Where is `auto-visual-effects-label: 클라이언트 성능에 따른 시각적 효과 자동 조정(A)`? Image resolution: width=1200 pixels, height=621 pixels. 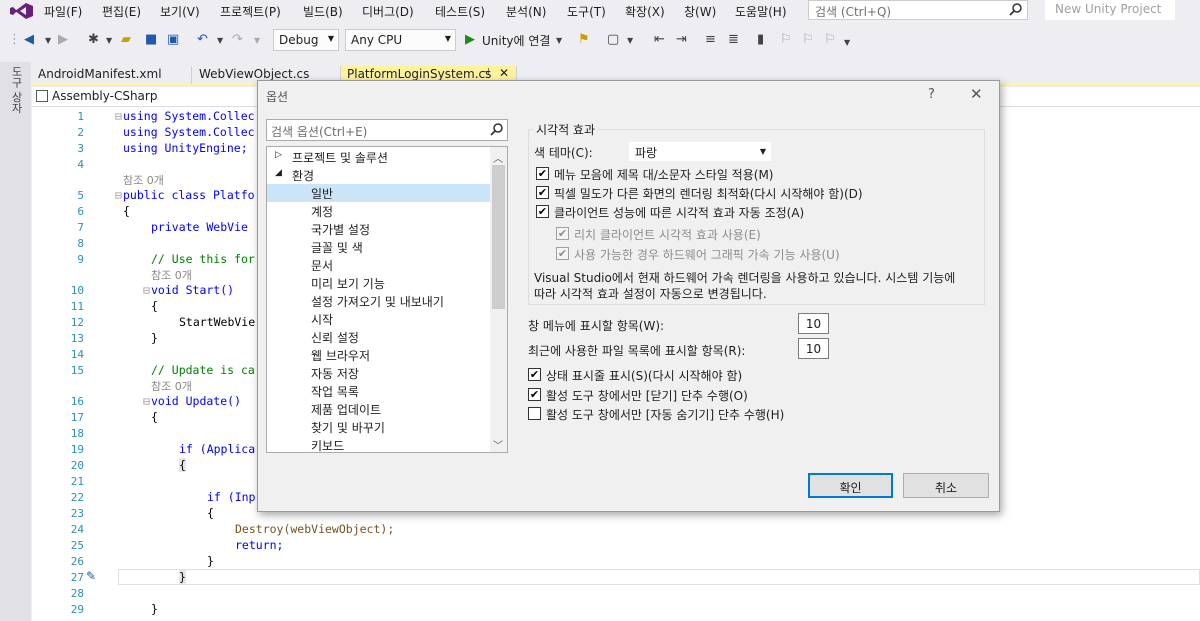
auto-visual-effects-label: 클라이언트 성능에 따른 시각적 효과 자동 조정(A) is located at coordinates (679, 212).